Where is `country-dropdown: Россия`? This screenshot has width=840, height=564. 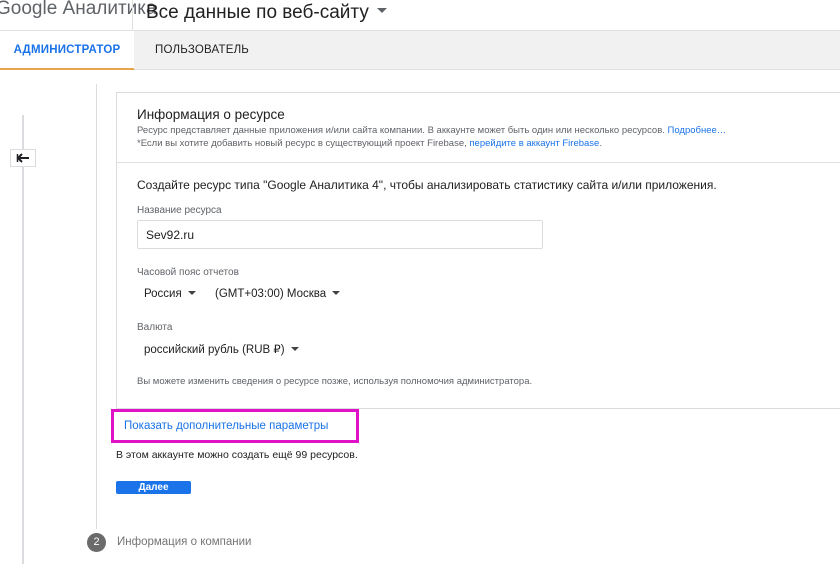 country-dropdown: Россия is located at coordinates (170, 294).